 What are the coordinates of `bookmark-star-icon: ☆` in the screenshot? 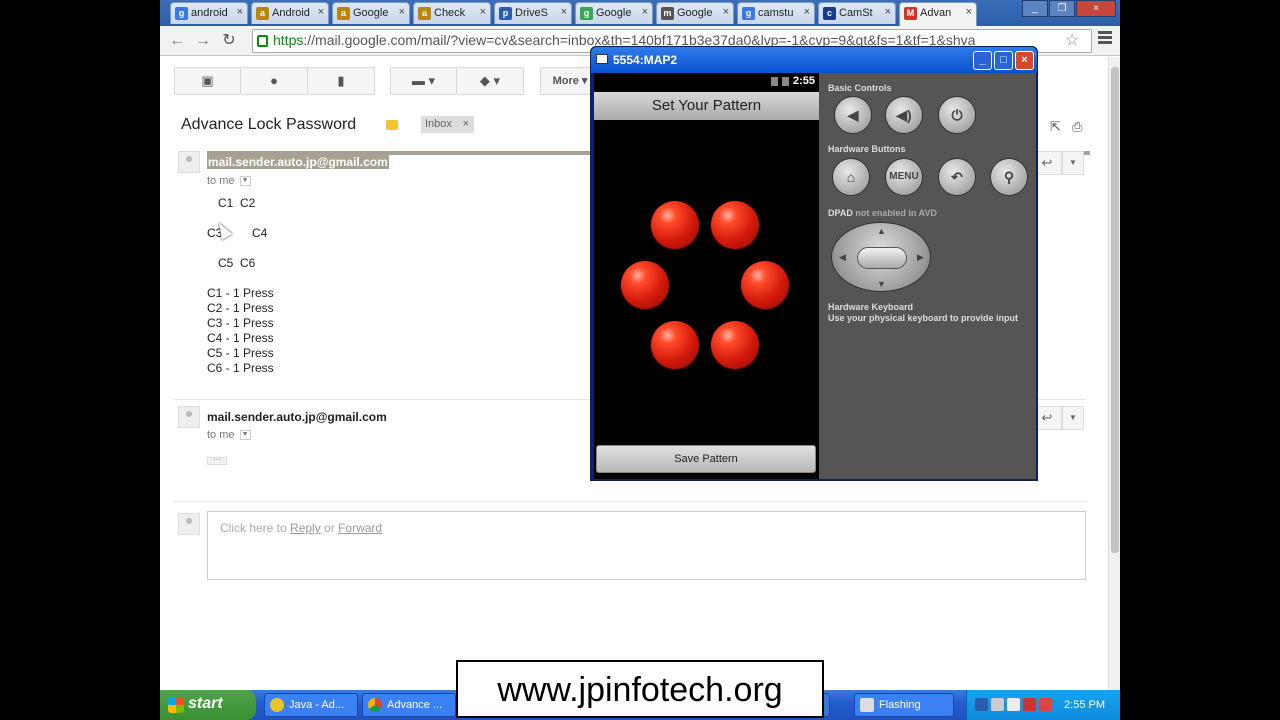 It's located at (1072, 40).